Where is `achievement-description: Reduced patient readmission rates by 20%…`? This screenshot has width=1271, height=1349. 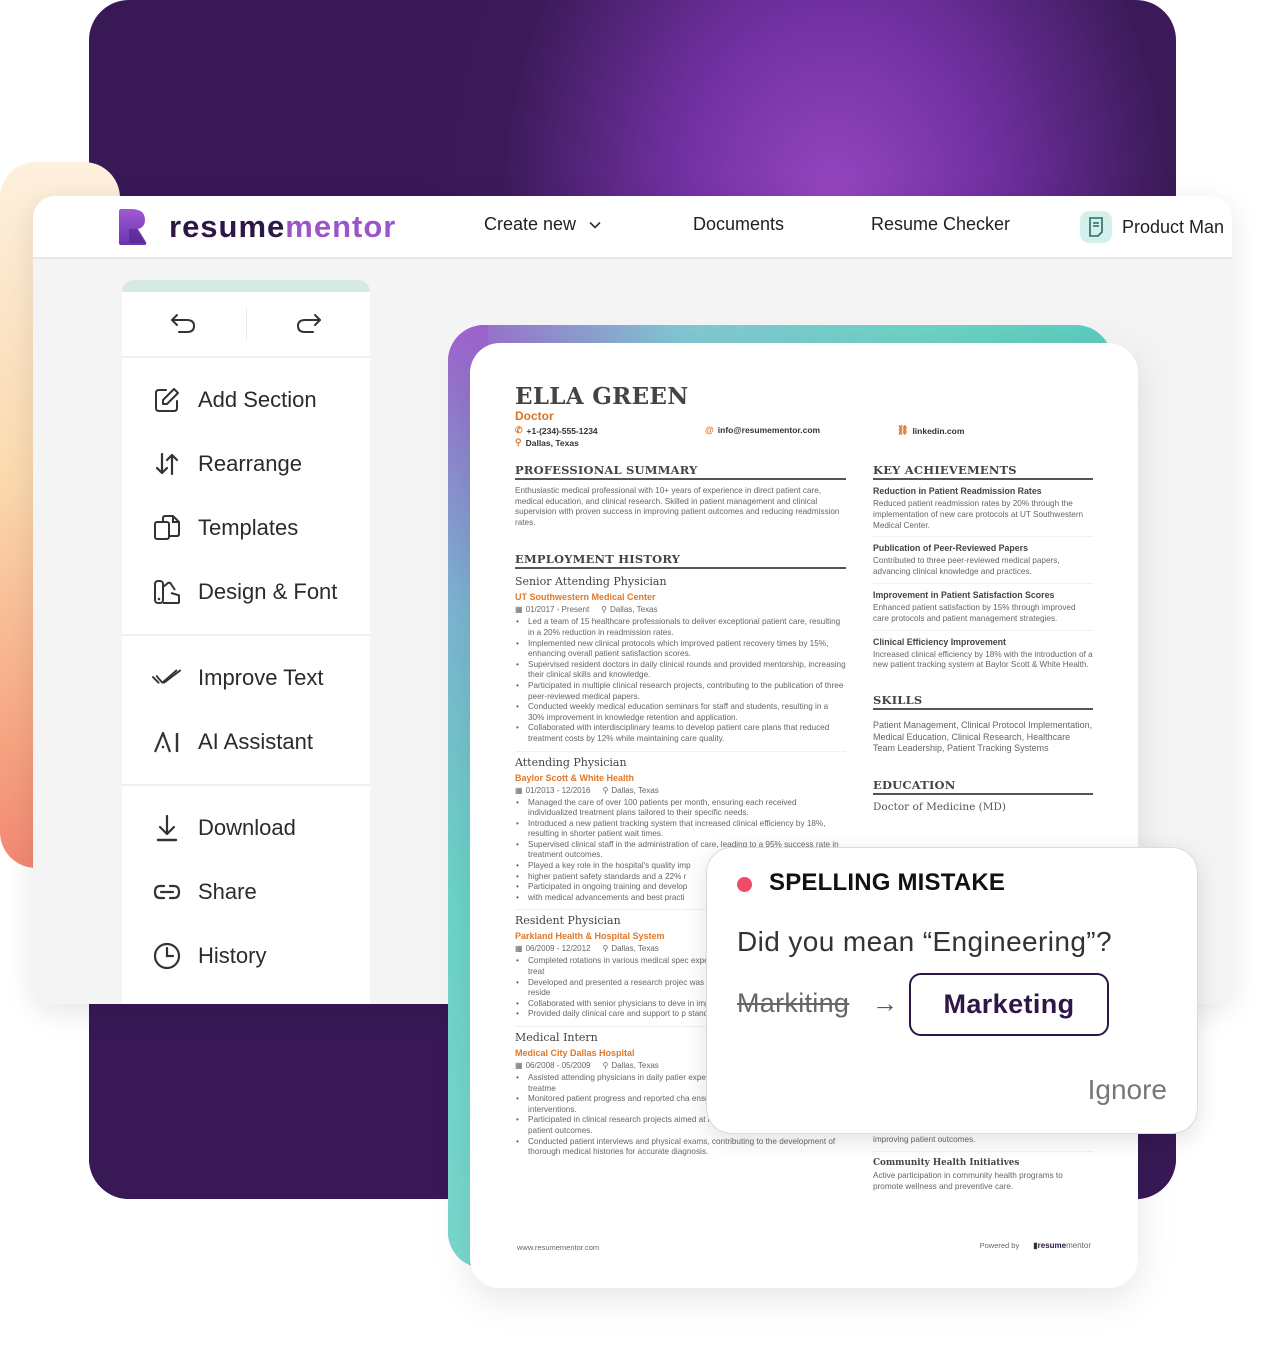 achievement-description: Reduced patient readmission rates by 20%… is located at coordinates (978, 514).